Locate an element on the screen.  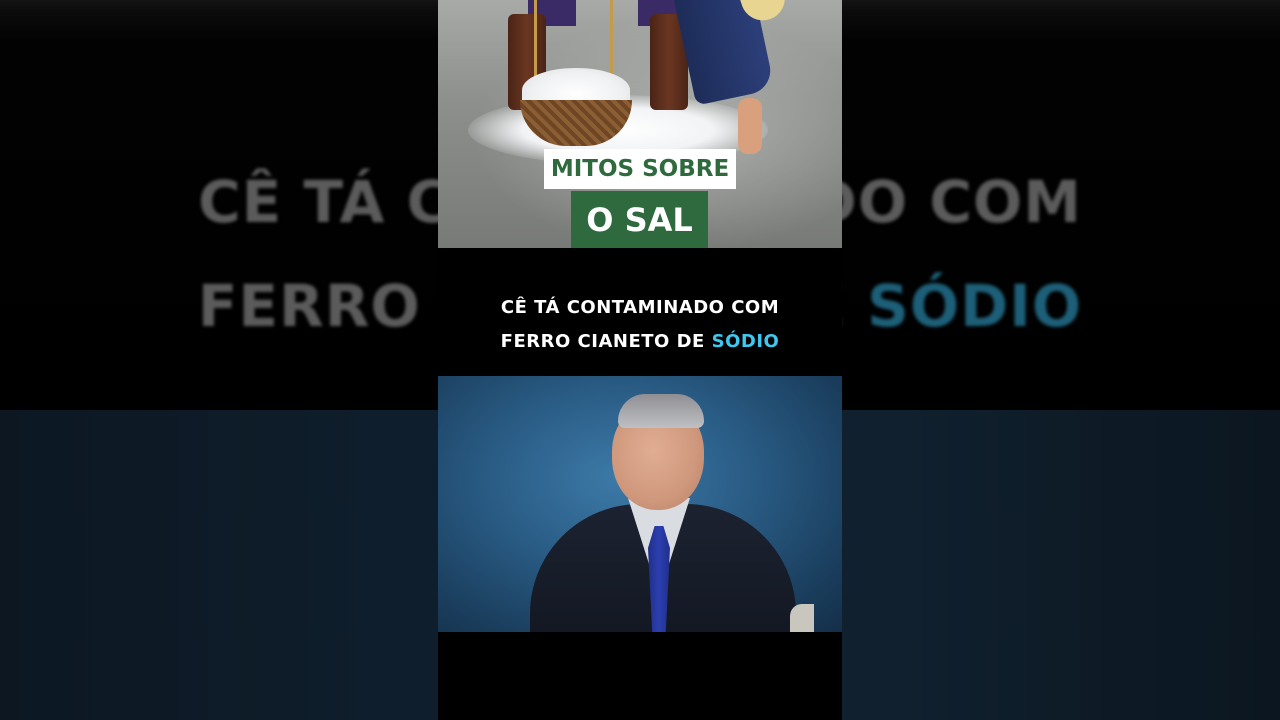
title-line1: MITOS SOBRE is located at coordinates (640, 169).